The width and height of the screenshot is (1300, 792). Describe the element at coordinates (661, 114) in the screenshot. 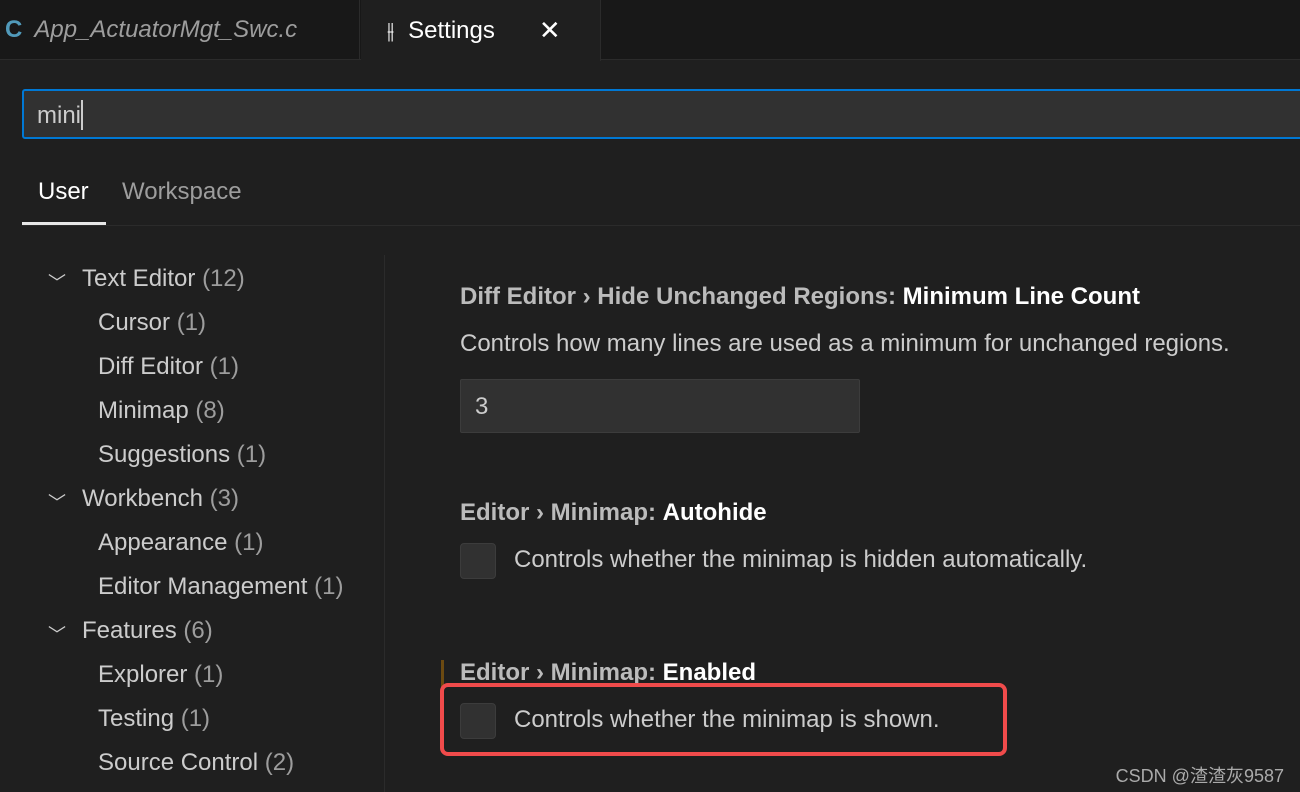

I see `settings-search-input: mini` at that location.